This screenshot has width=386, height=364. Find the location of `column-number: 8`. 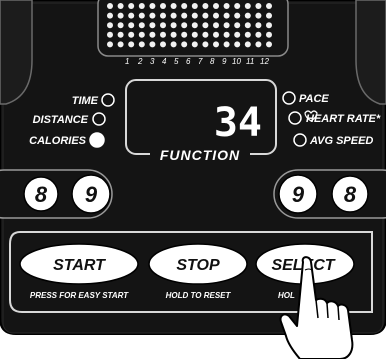

column-number: 8 is located at coordinates (212, 61).